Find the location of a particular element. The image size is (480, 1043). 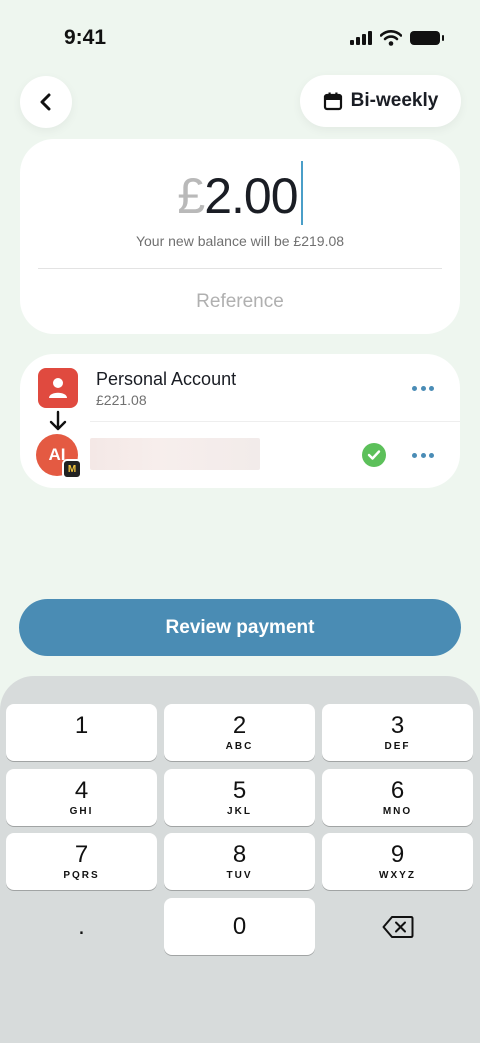

reference-input: Reference is located at coordinates (240, 302).